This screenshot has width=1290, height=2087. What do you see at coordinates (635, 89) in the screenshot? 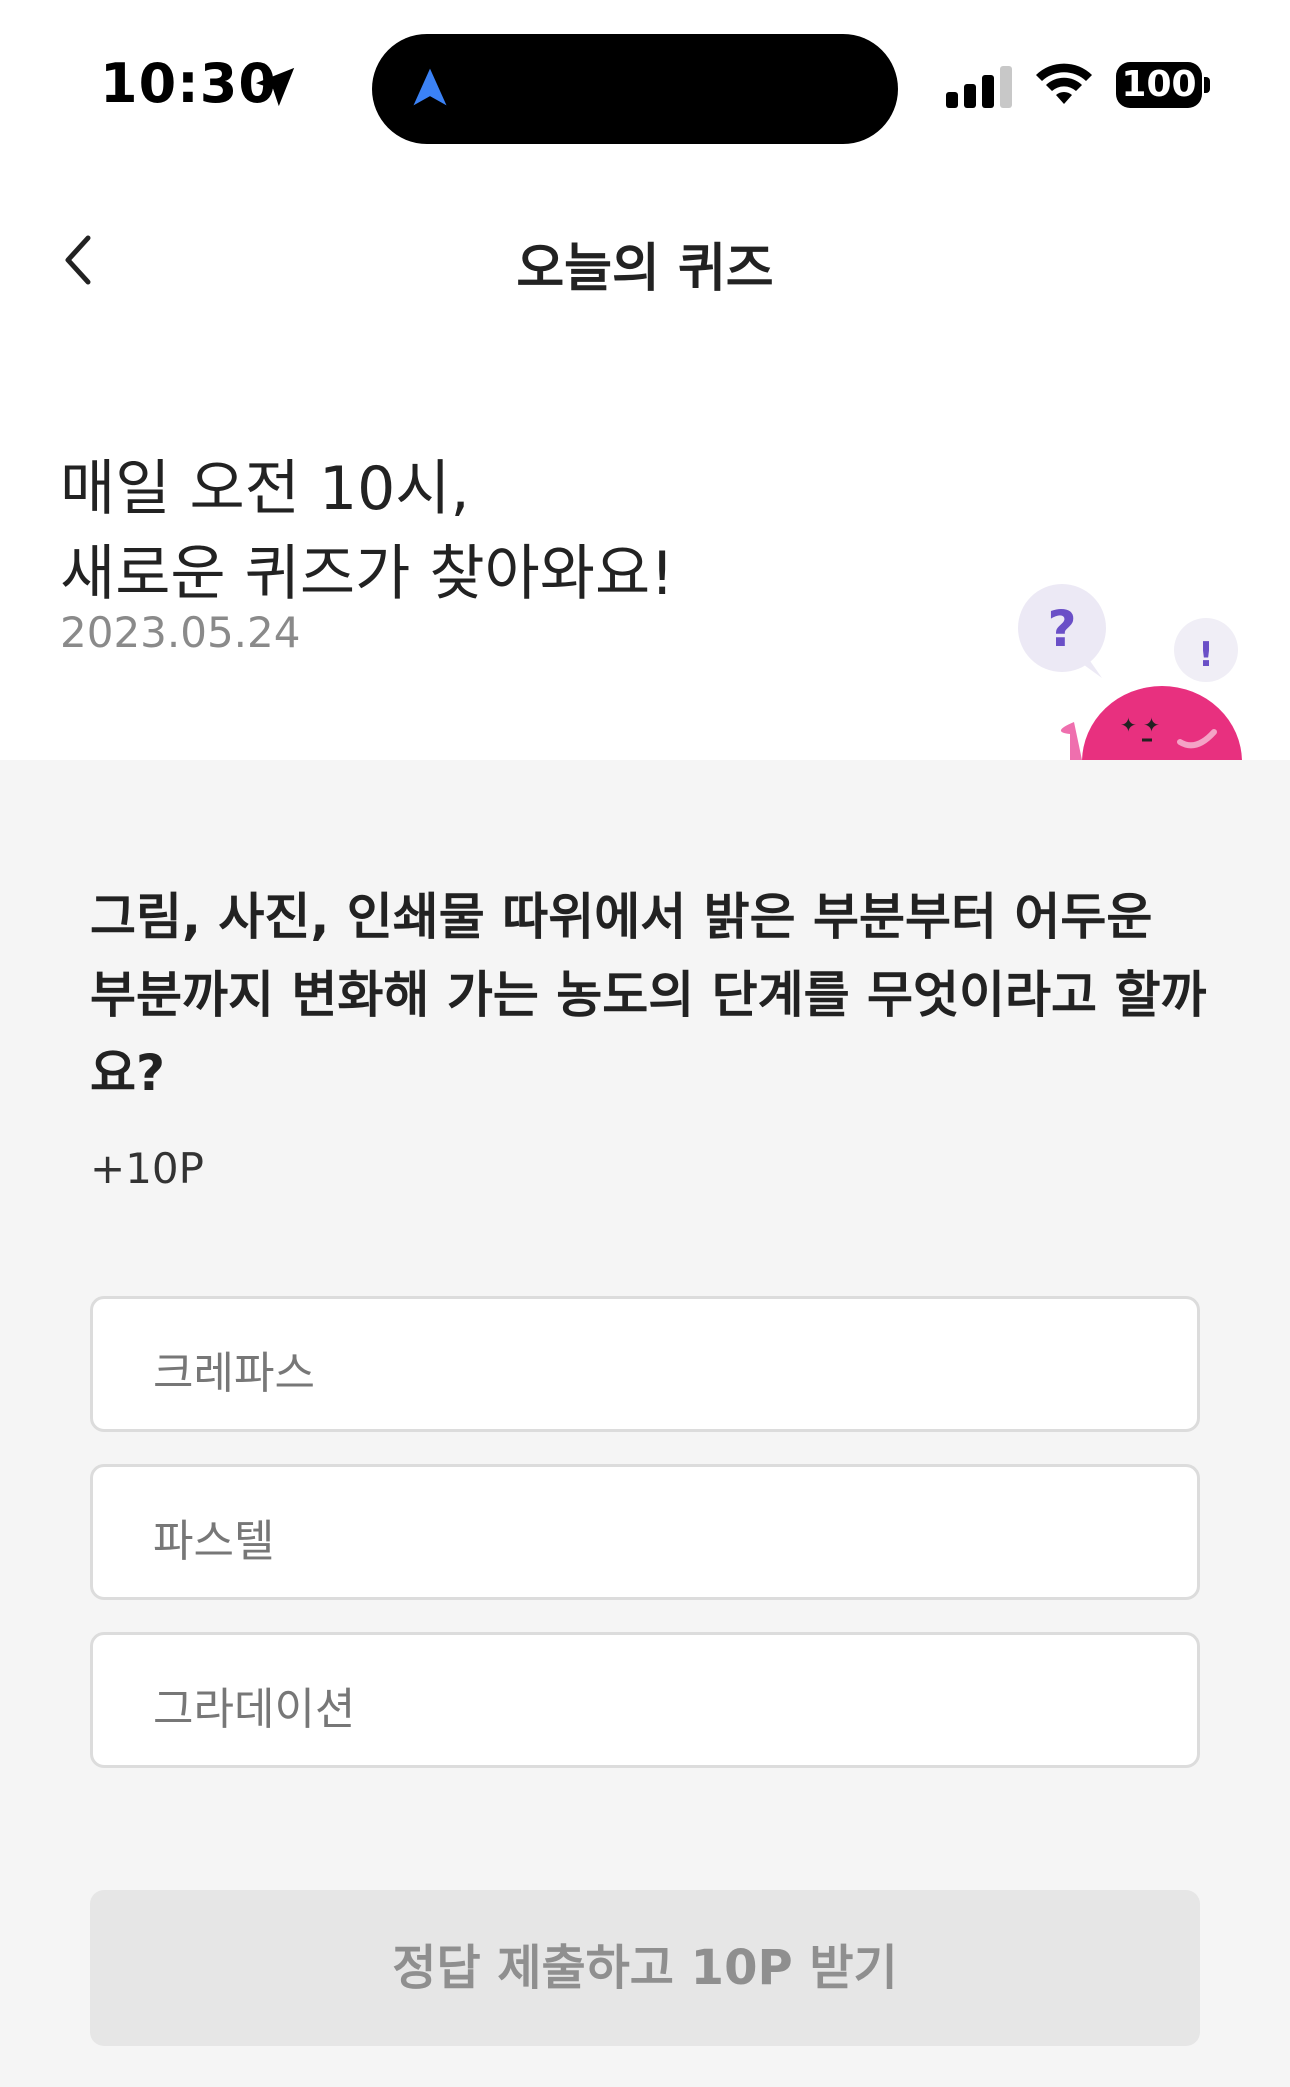
I see `dynamic-island` at bounding box center [635, 89].